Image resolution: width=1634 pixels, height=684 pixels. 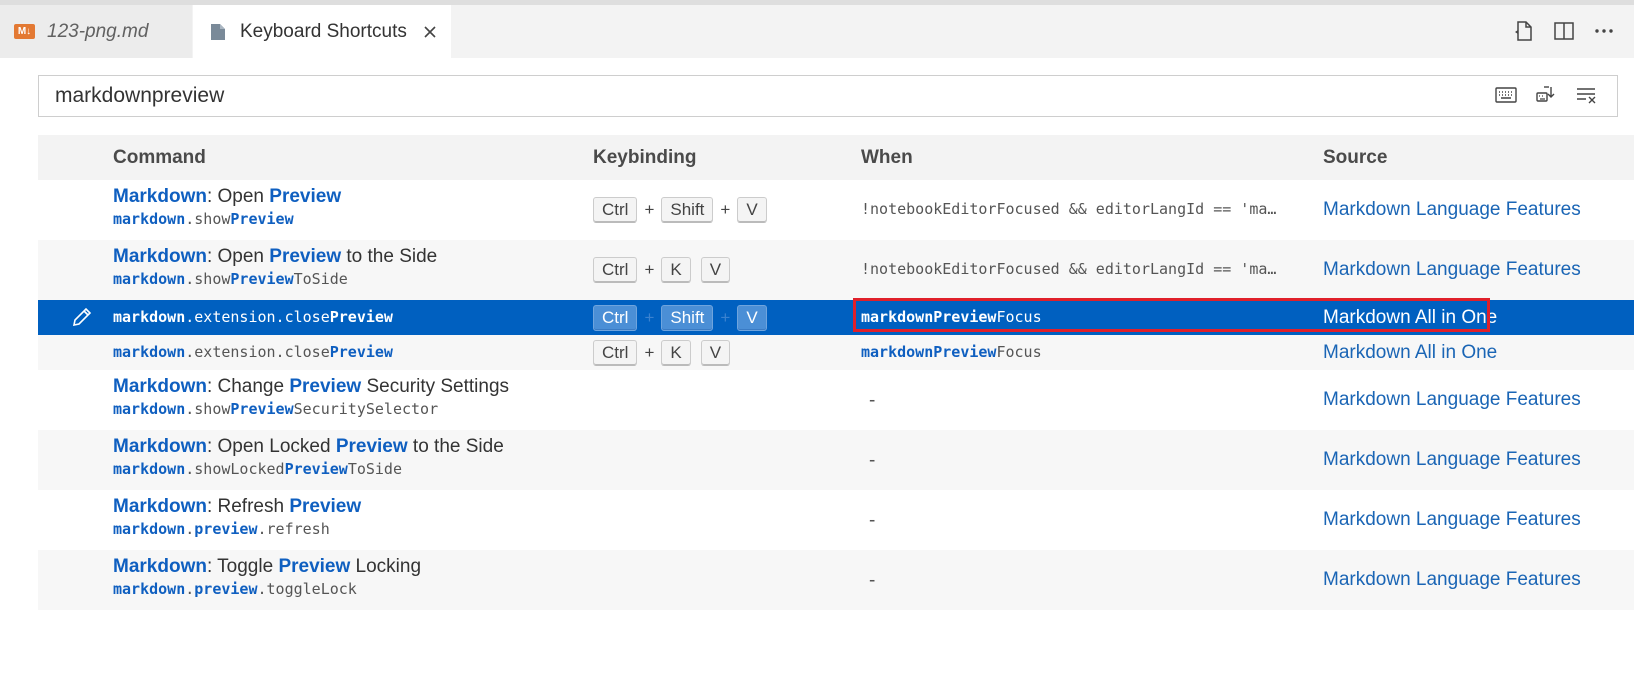 I want to click on column-header-command: Command, so click(x=159, y=158).